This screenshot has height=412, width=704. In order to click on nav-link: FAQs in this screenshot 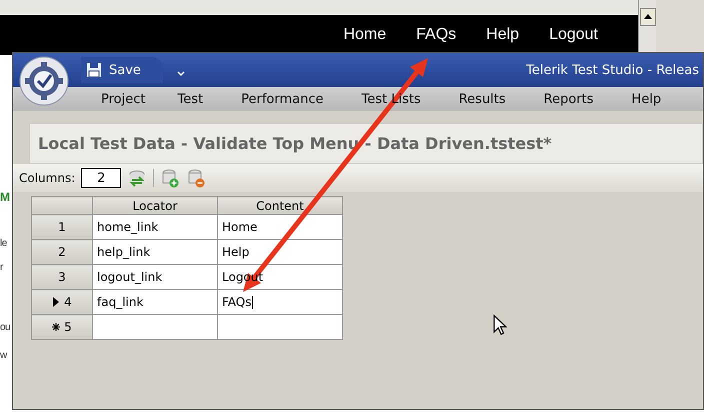, I will do `click(436, 35)`.